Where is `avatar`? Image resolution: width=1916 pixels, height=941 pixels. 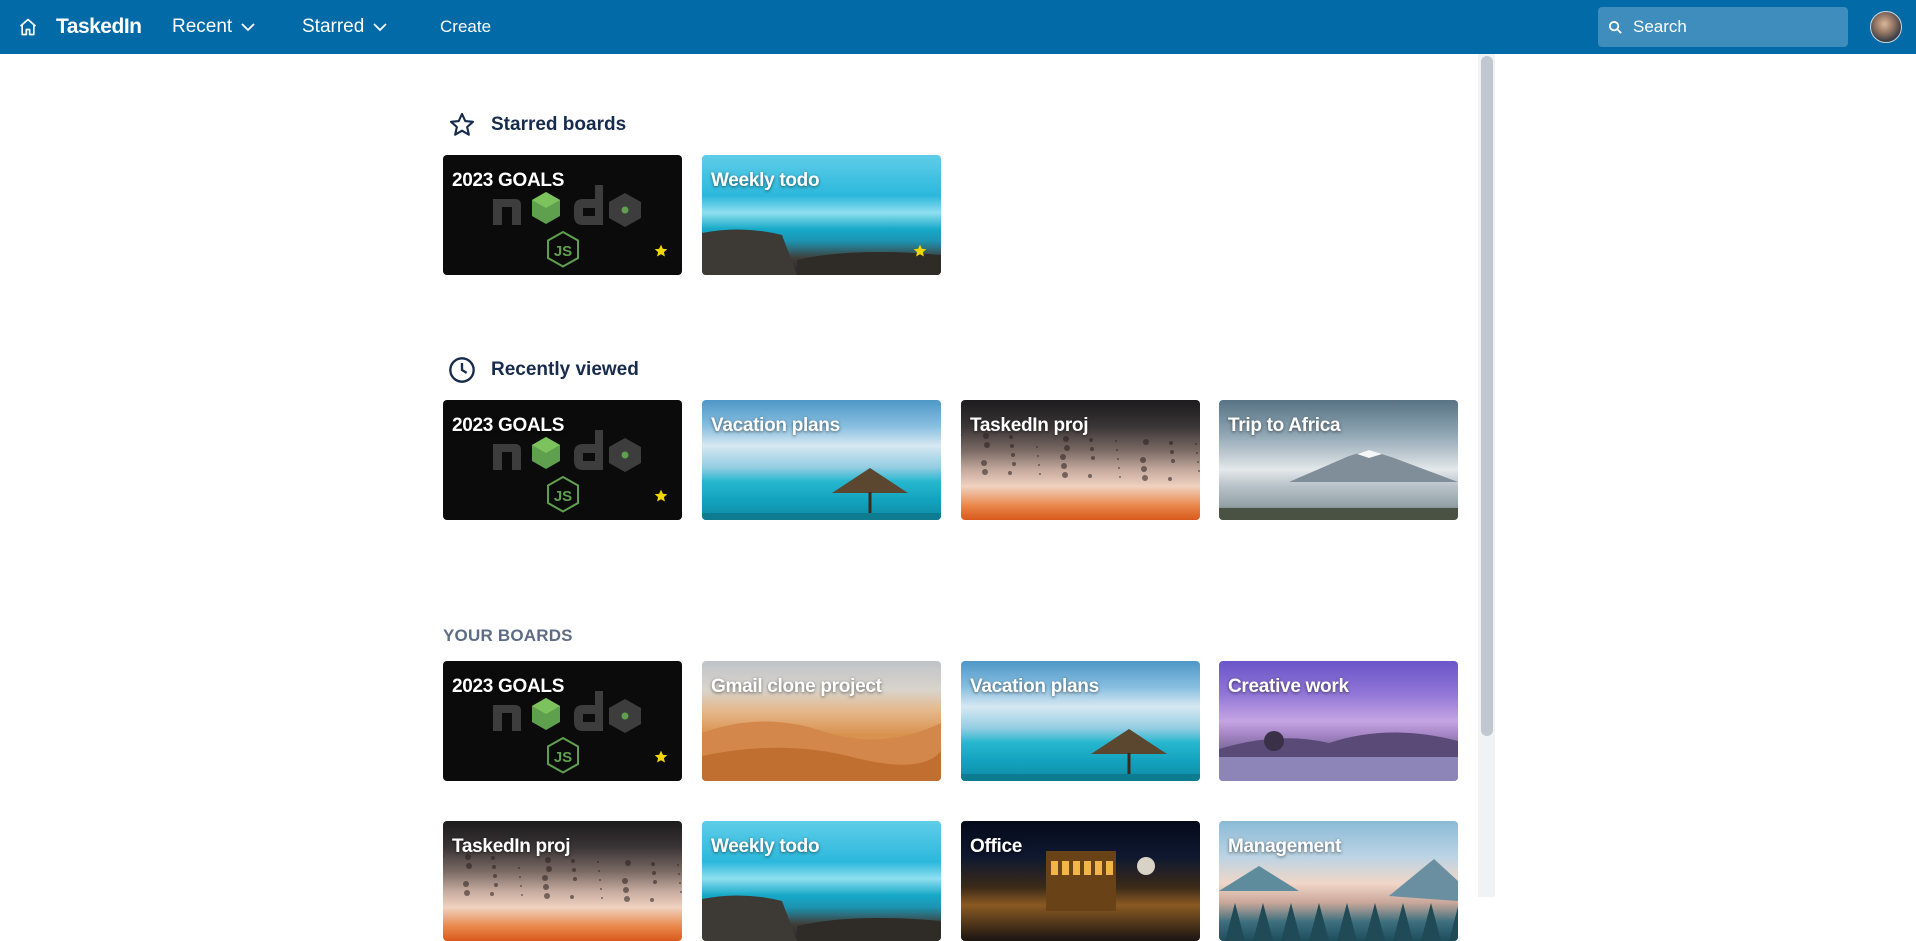
avatar is located at coordinates (1886, 27).